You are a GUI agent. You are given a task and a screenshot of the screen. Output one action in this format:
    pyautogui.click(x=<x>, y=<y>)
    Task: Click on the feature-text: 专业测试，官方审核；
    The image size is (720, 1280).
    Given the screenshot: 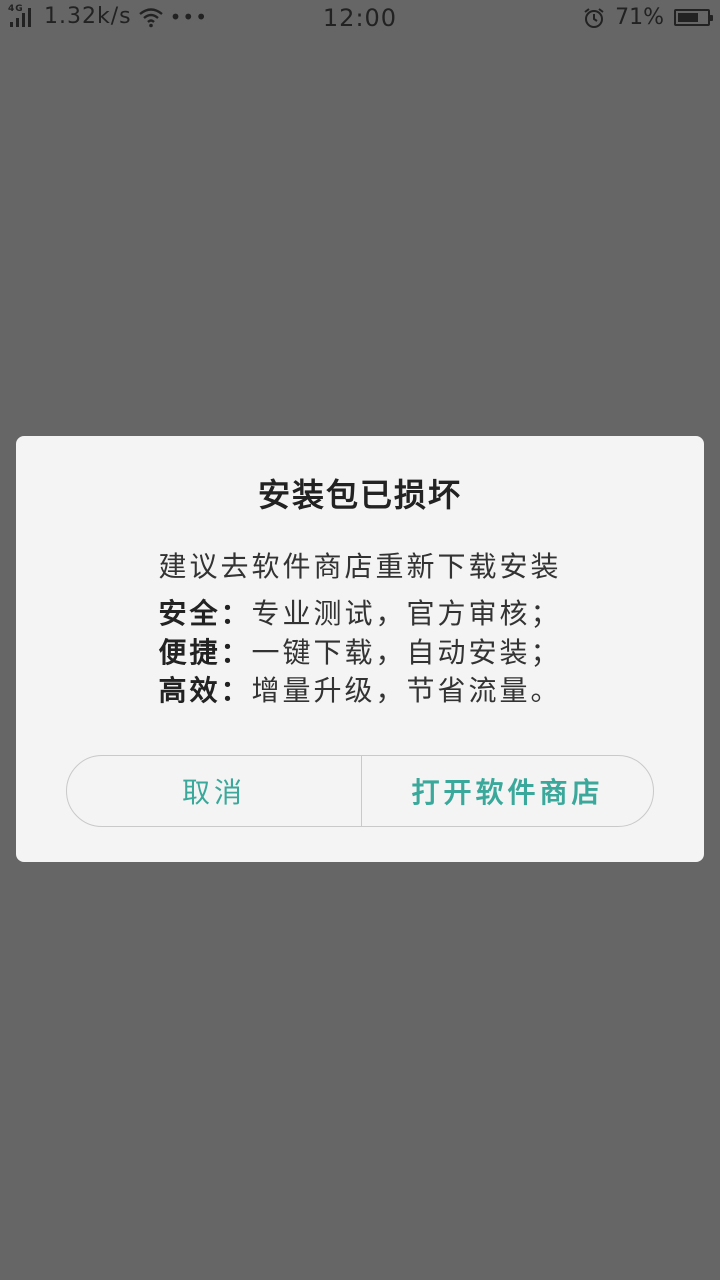 What is the action you would take?
    pyautogui.click(x=406, y=613)
    